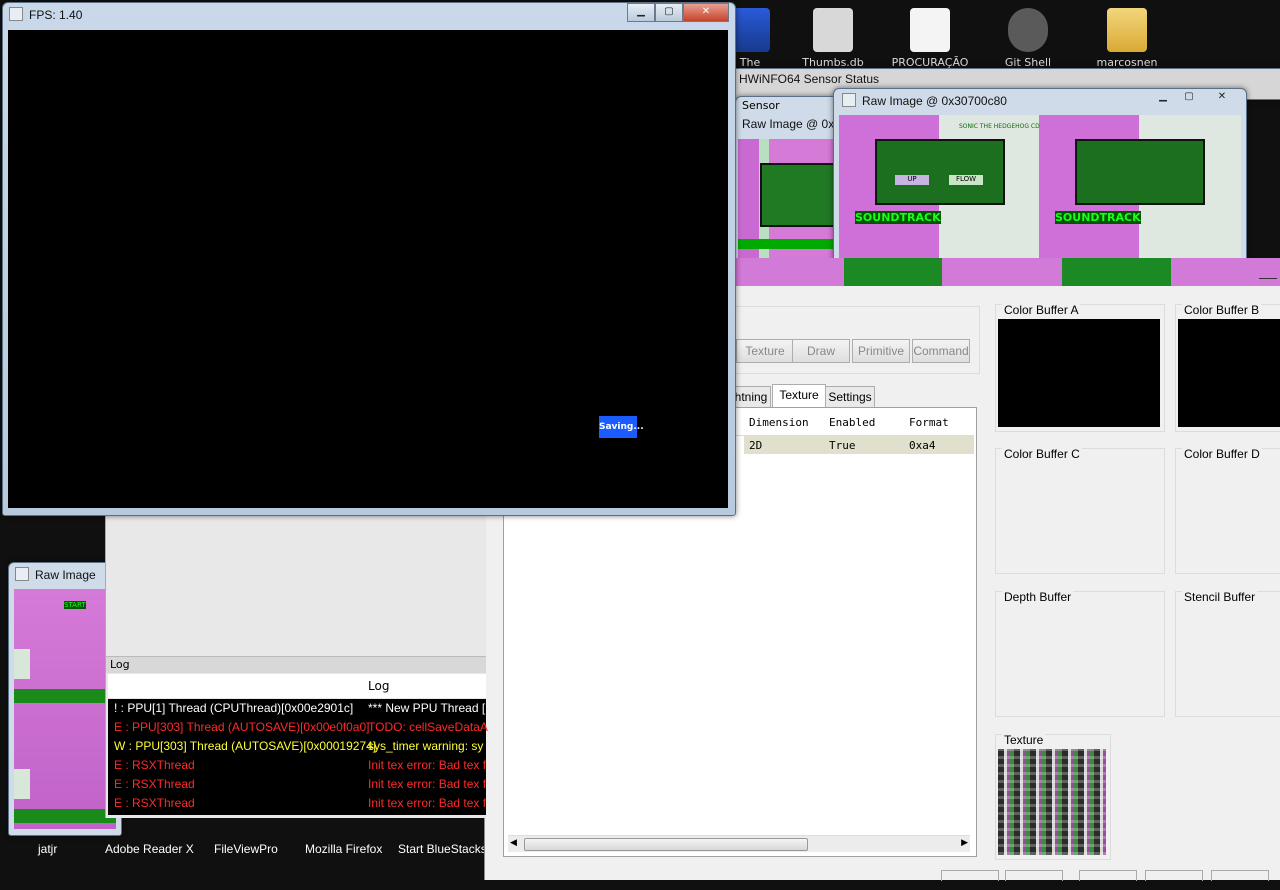 This screenshot has height=890, width=1280. Describe the element at coordinates (941, 422) in the screenshot. I see `column-header-format: Format` at that location.